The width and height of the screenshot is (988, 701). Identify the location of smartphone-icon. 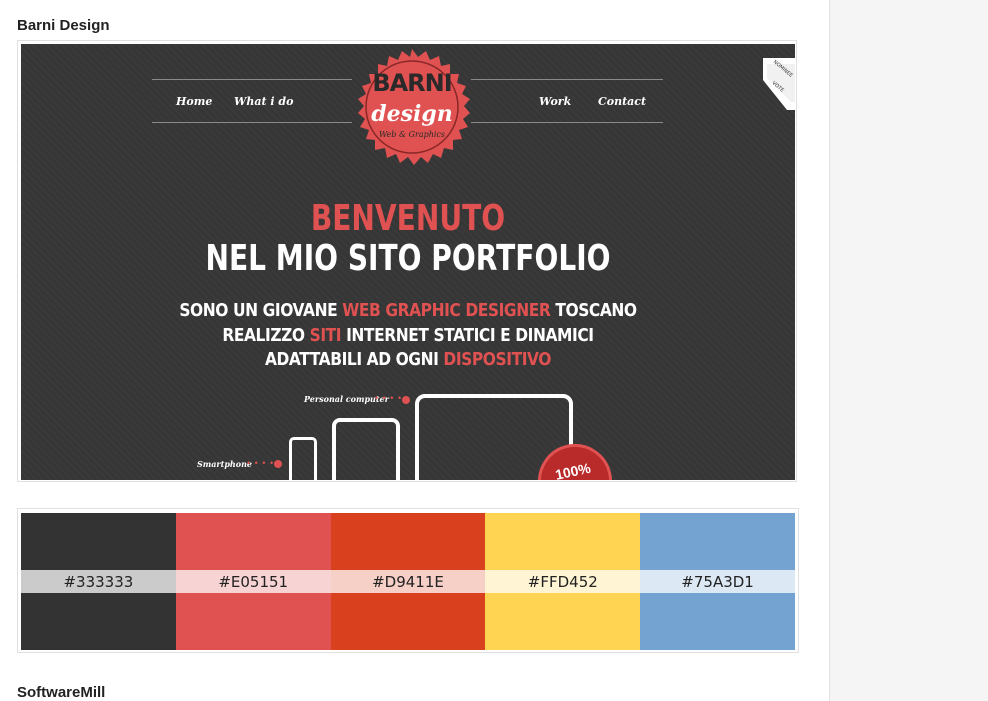
(303, 458).